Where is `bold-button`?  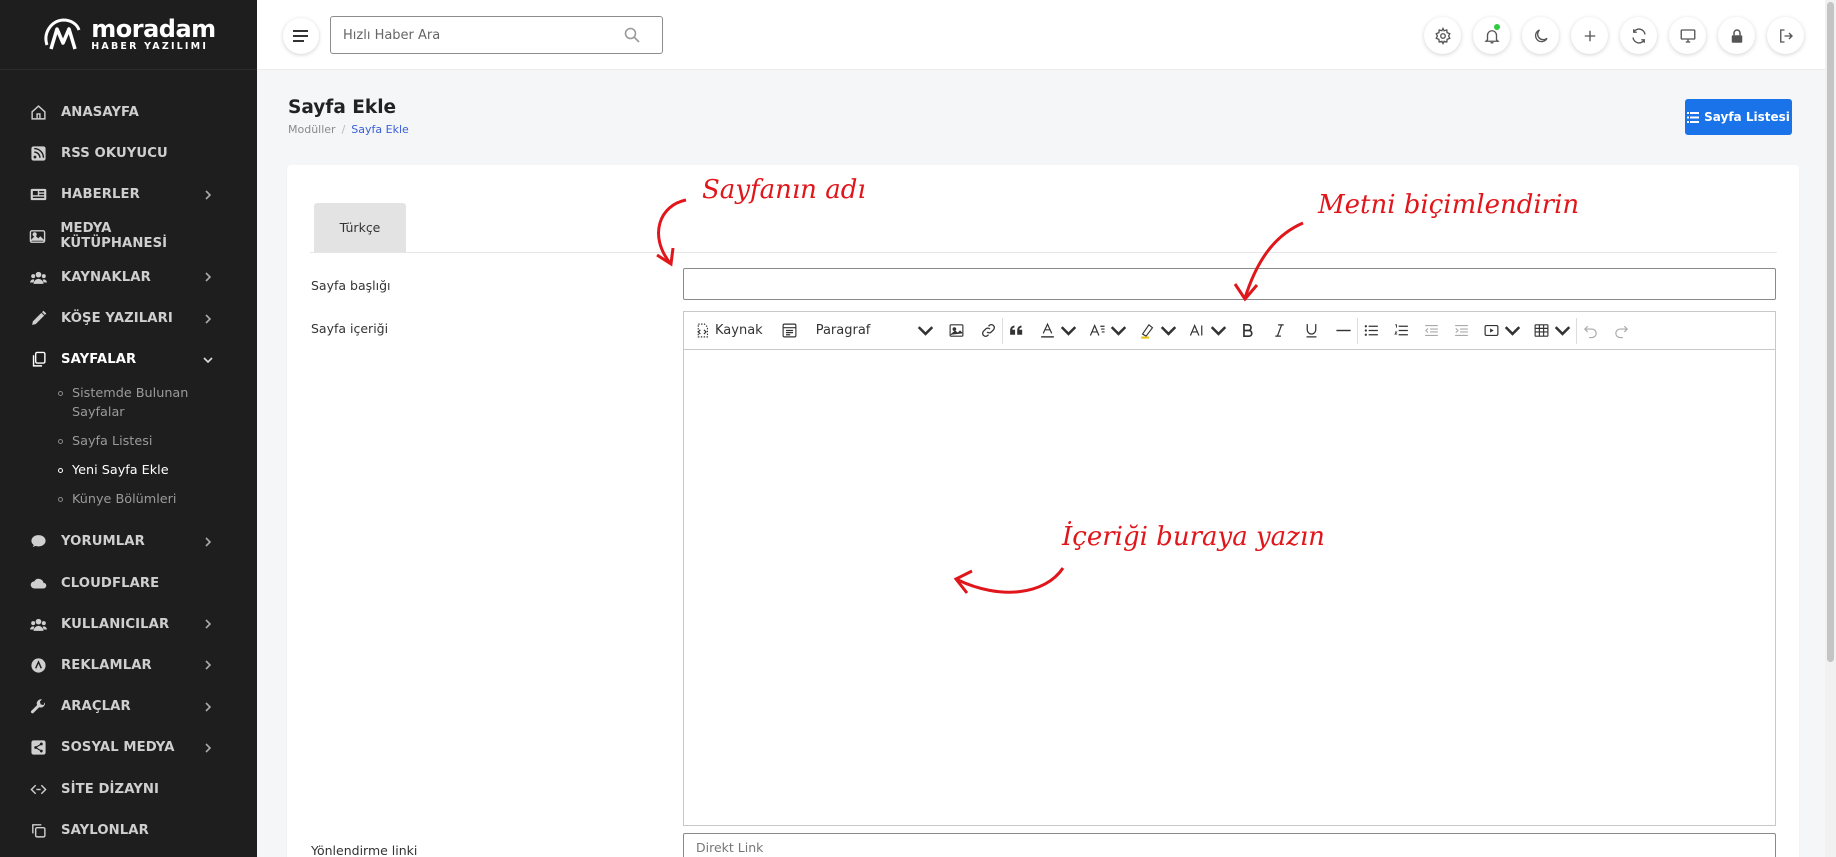 bold-button is located at coordinates (1247, 331).